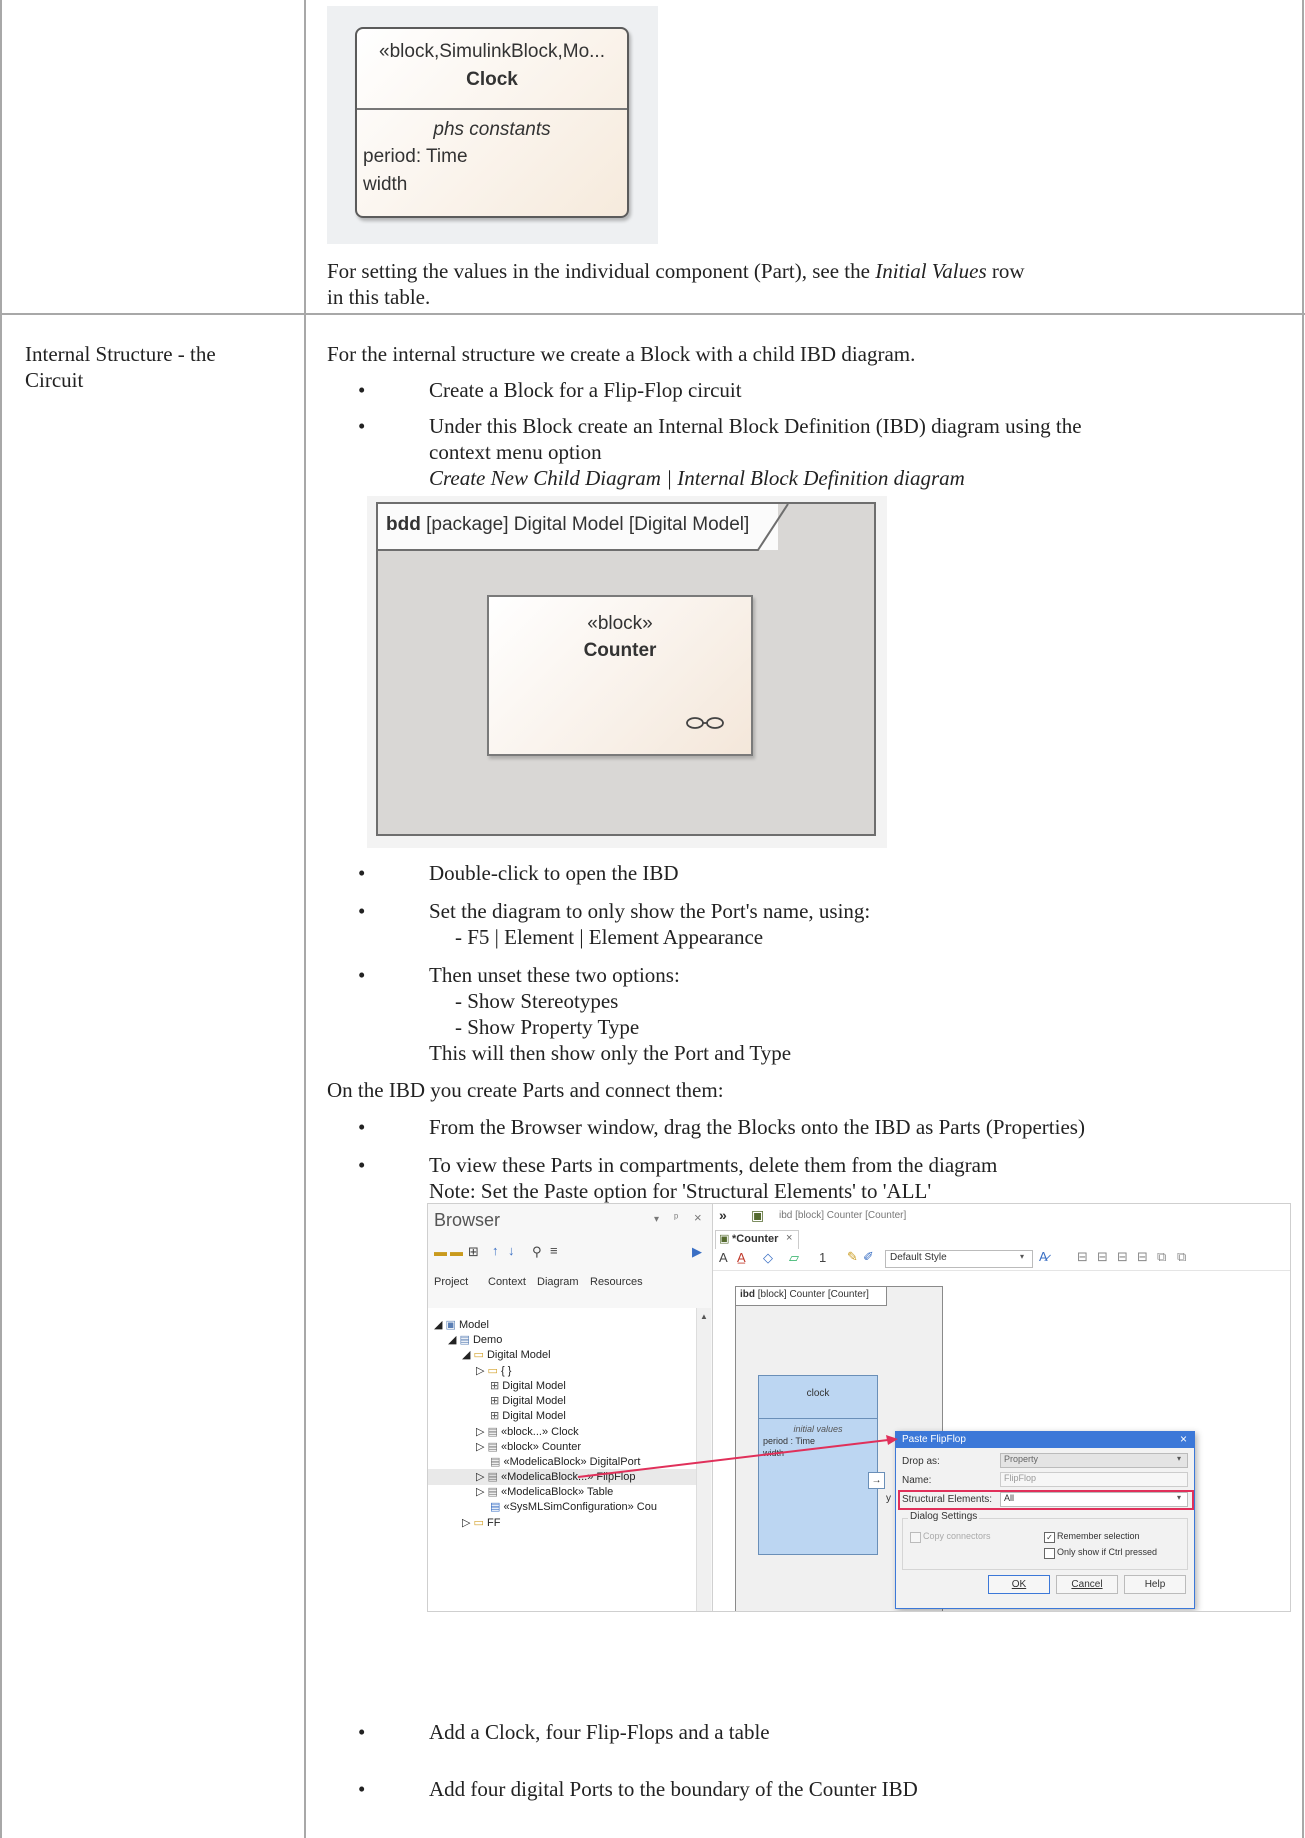  What do you see at coordinates (415, 156) in the screenshot?
I see `clock-attr: period: Time` at bounding box center [415, 156].